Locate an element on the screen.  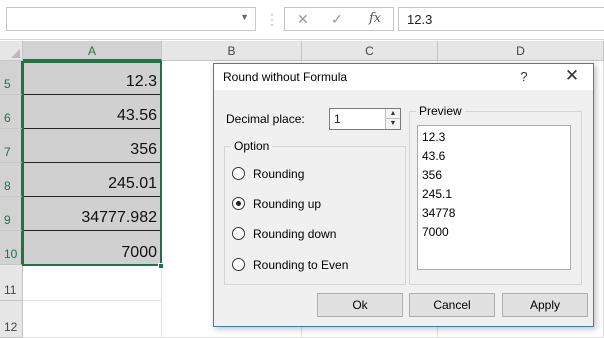
row-number: 7 is located at coordinates (7, 152).